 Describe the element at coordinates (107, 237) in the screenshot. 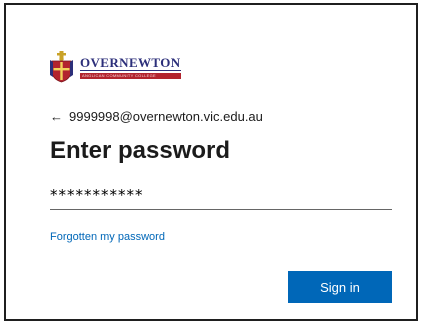

I see `forgot-password-link: Forgotten my password` at that location.